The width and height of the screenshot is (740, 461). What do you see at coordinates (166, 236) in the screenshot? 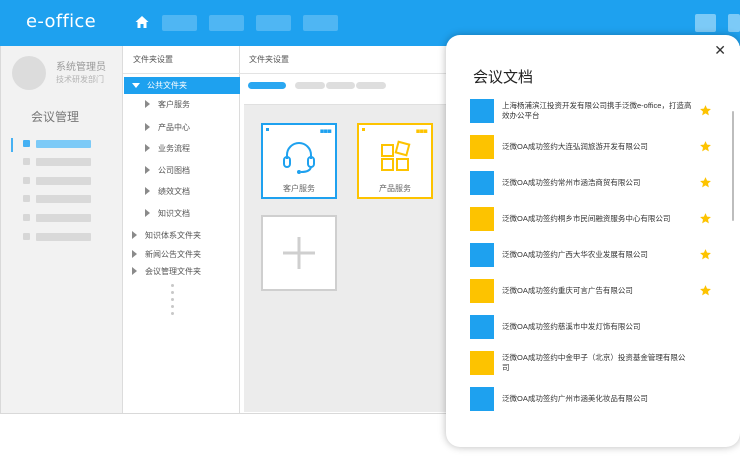
I see `tree-root-item: 知识体系文件夹` at bounding box center [166, 236].